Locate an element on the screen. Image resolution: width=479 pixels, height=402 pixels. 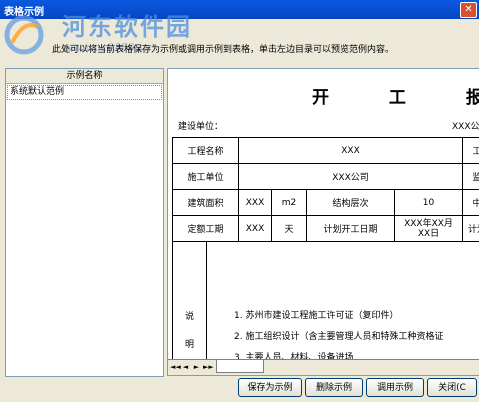
plan-start-value: XXX年XX月 XX日 is located at coordinates (428, 228).